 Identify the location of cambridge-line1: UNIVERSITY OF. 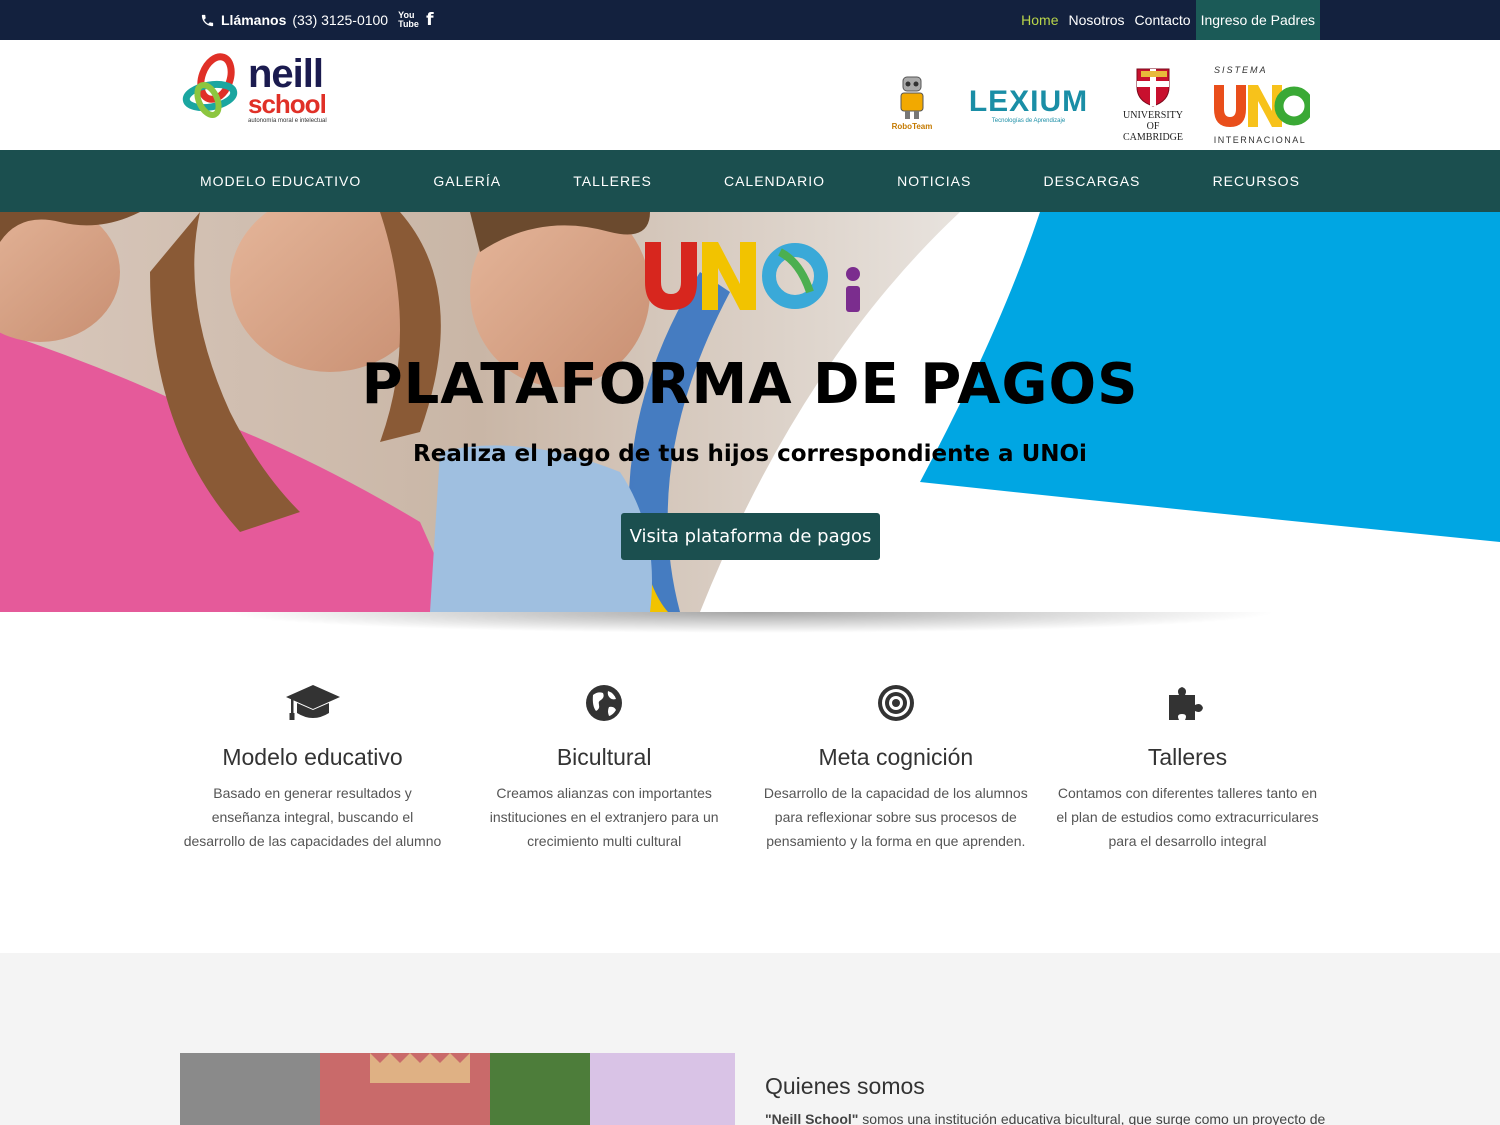
(1153, 121).